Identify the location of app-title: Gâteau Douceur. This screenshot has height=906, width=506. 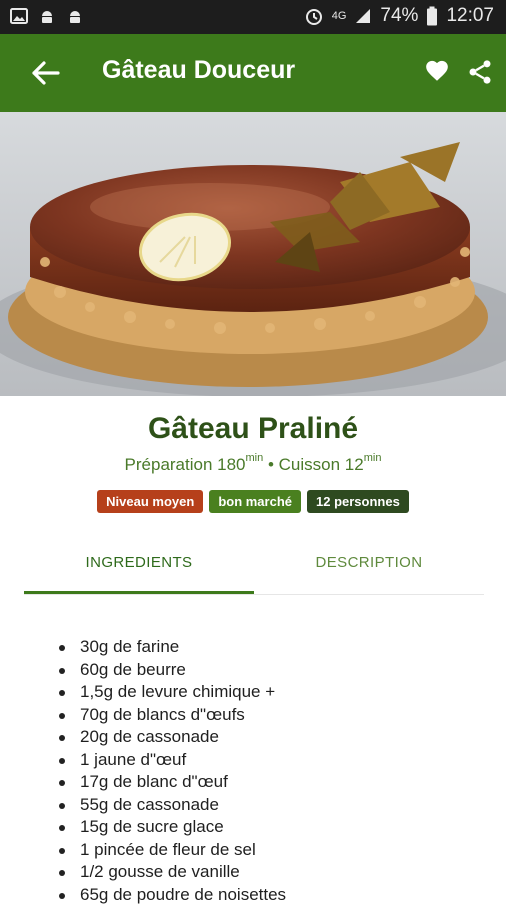
(198, 70).